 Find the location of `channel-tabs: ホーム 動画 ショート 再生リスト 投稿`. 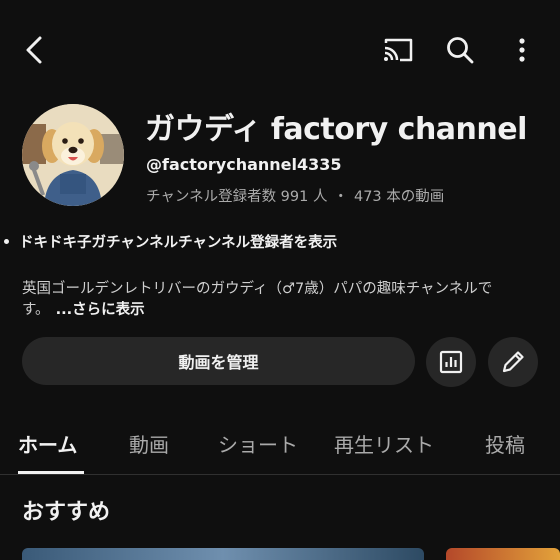

channel-tabs: ホーム 動画 ショート 再生リスト 投稿 is located at coordinates (280, 445).